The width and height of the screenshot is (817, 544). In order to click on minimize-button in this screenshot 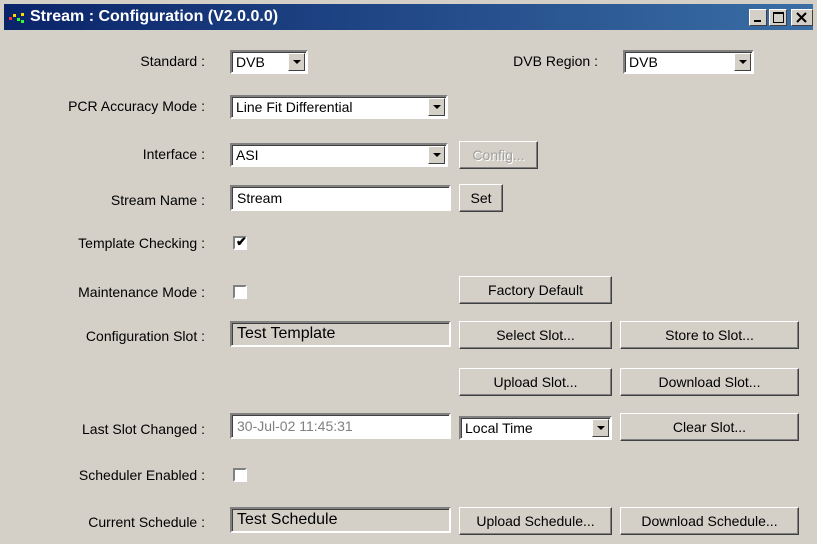, I will do `click(758, 17)`.